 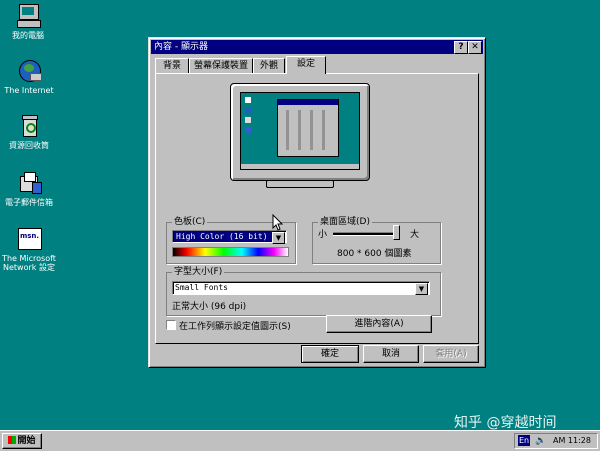 I want to click on desktop-icon-label: The Internet, so click(x=29, y=90).